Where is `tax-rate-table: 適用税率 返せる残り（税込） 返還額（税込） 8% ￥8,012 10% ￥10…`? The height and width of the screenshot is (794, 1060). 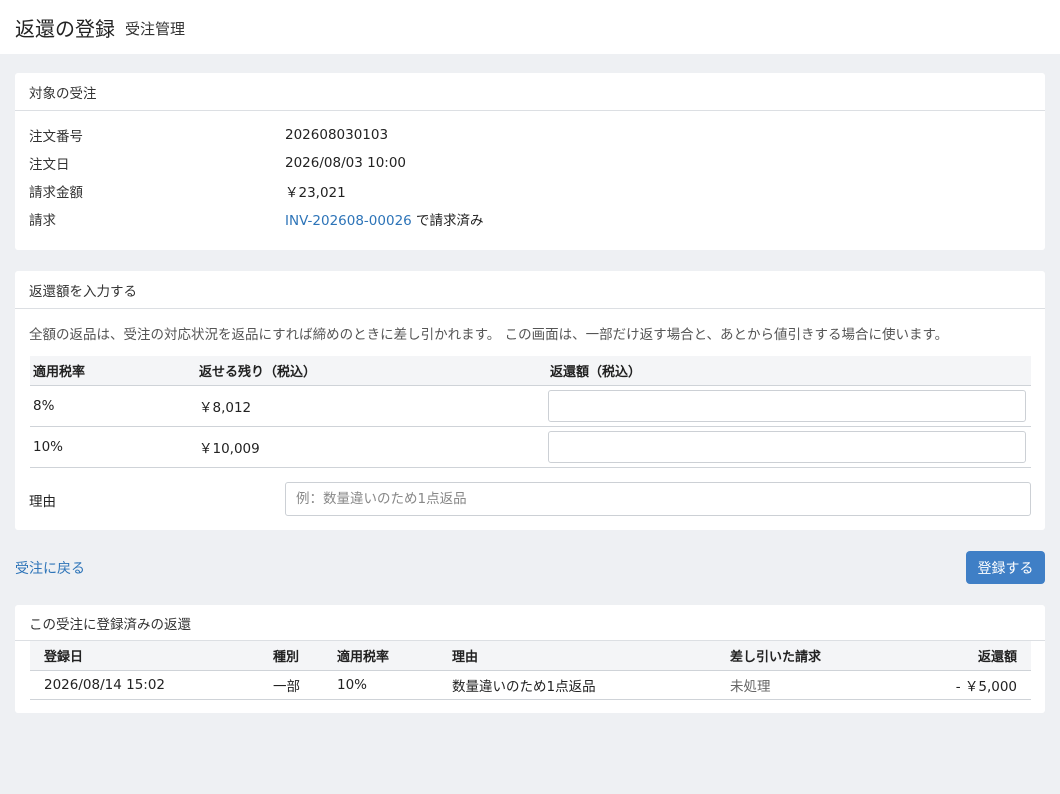 tax-rate-table: 適用税率 返せる残り（税込） 返還額（税込） 8% ￥8,012 10% ￥10… is located at coordinates (530, 412).